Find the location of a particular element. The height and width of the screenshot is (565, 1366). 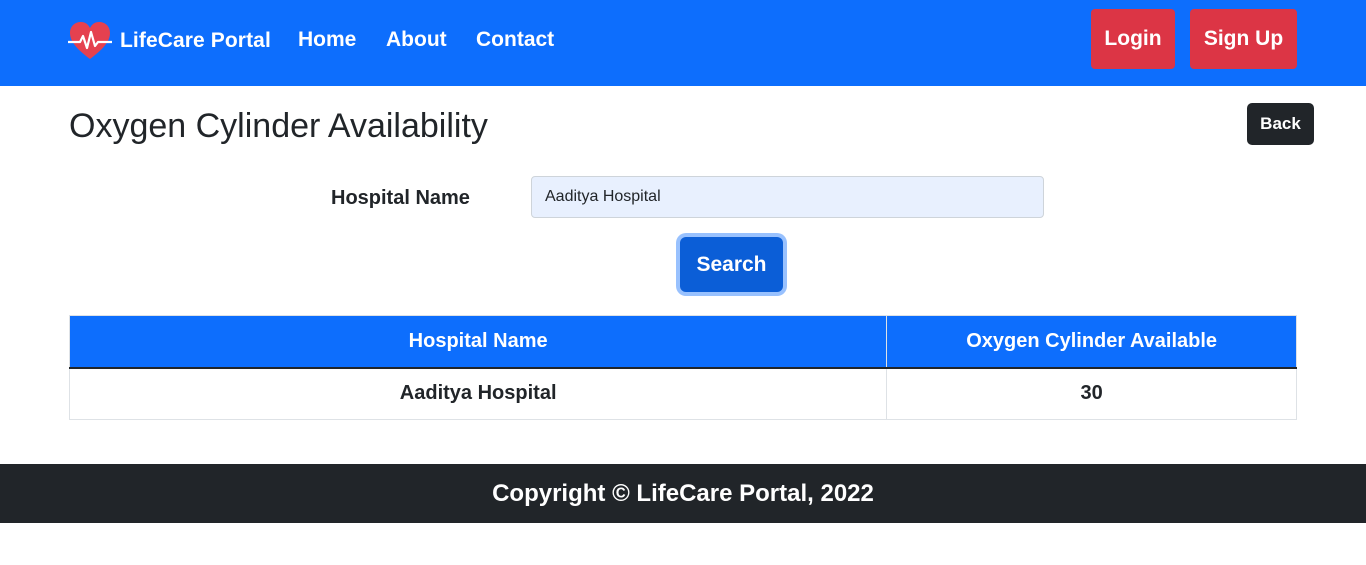

brand-link: LifeCare Portal is located at coordinates (169, 41).